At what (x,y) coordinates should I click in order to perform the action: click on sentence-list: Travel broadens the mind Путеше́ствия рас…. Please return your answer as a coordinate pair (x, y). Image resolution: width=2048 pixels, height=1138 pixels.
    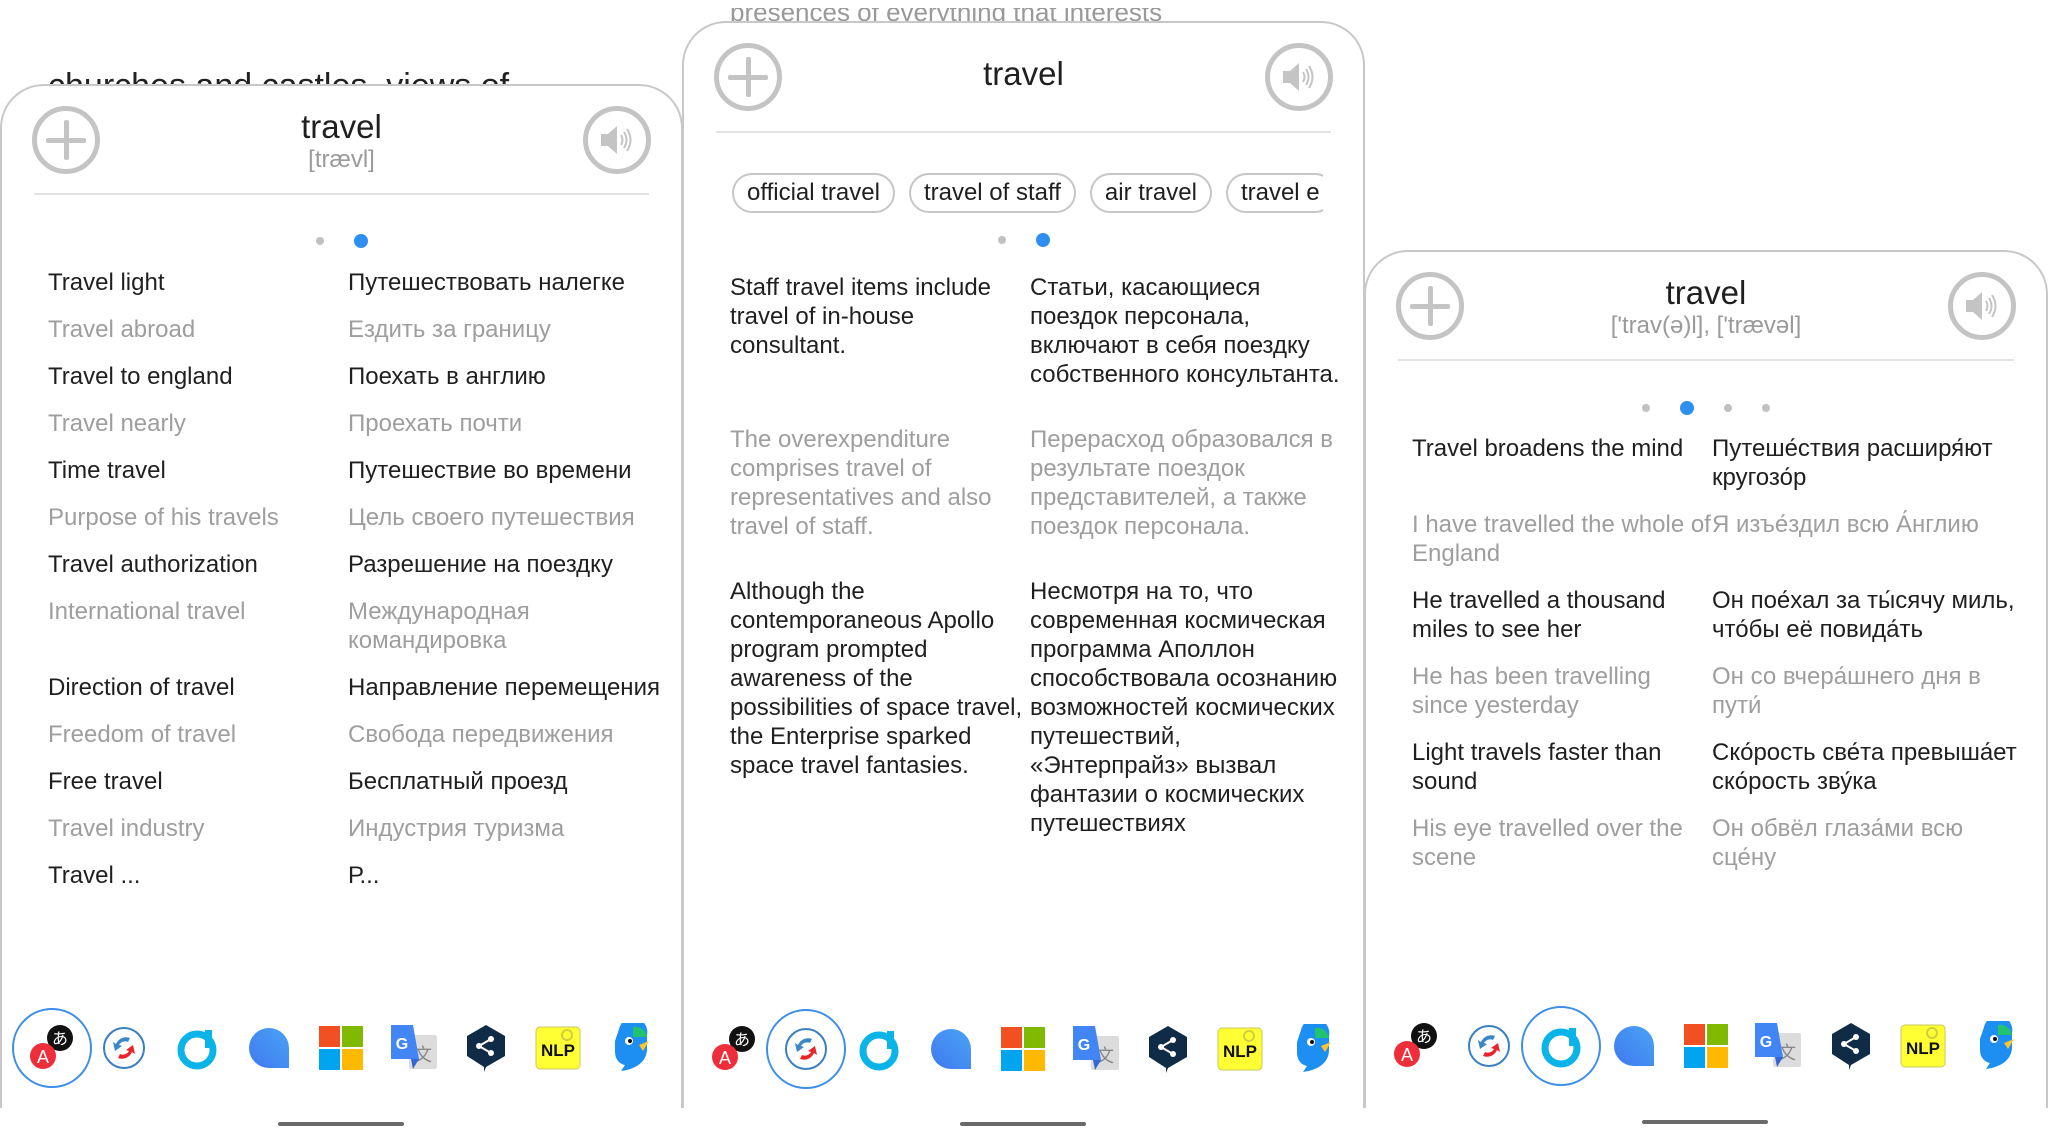
    Looking at the image, I should click on (1719, 662).